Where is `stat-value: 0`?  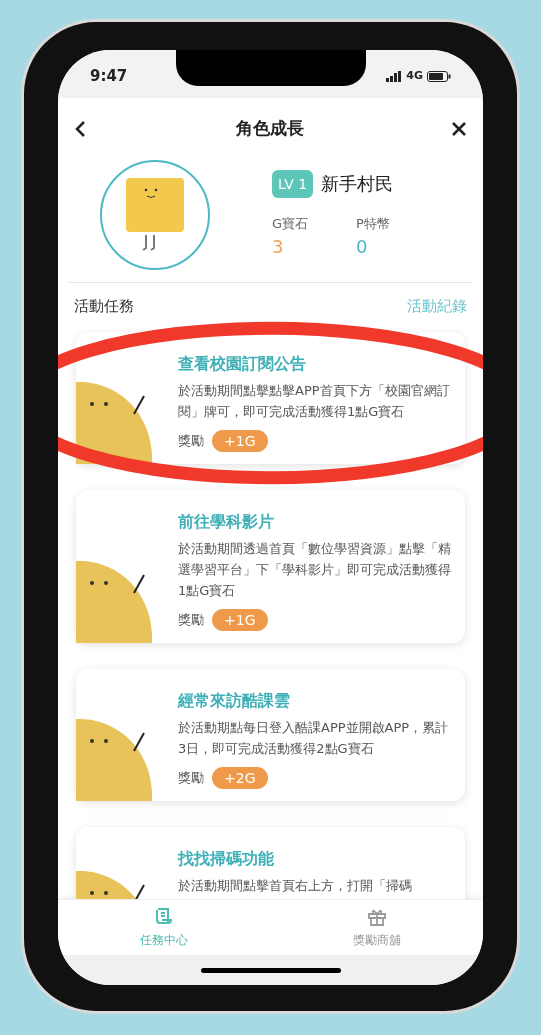
stat-value: 0 is located at coordinates (362, 247).